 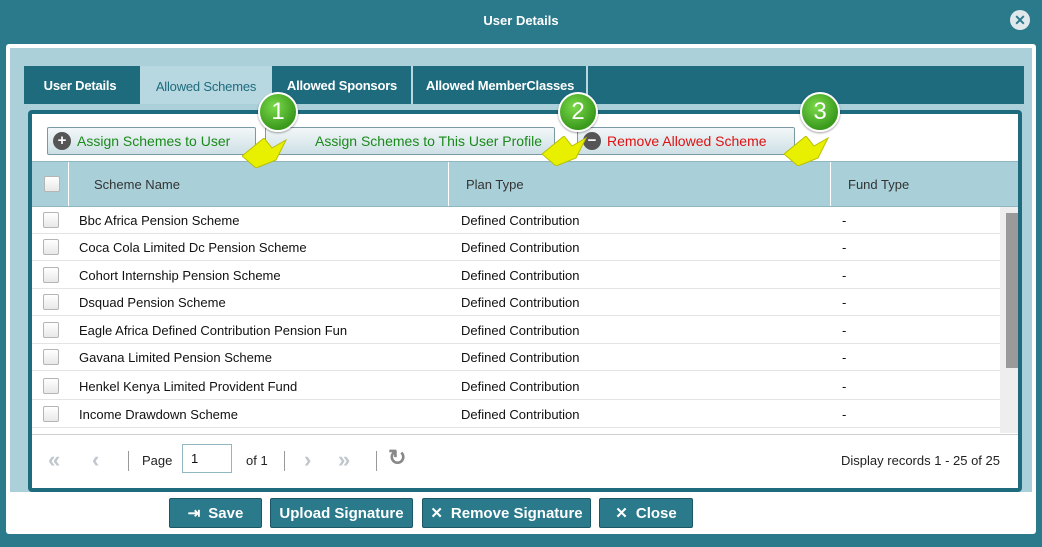 I want to click on window-title: User Details, so click(x=521, y=20).